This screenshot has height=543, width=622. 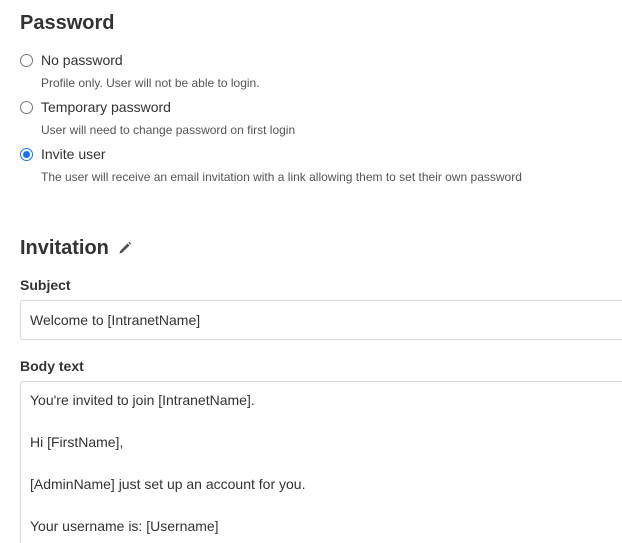 I want to click on body-line: Hi [FirstName],, so click(x=77, y=442).